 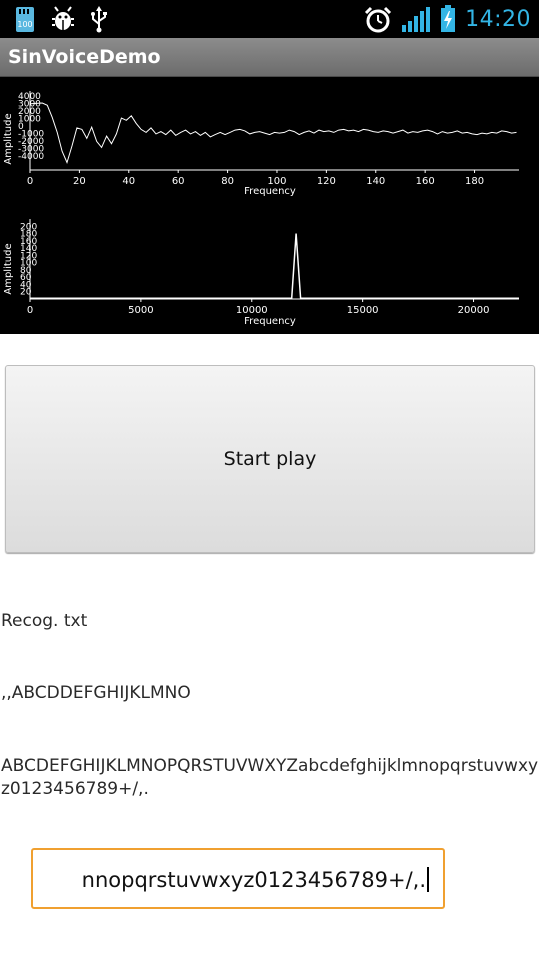 What do you see at coordinates (375, 181) in the screenshot?
I see `x-tick-label: 140` at bounding box center [375, 181].